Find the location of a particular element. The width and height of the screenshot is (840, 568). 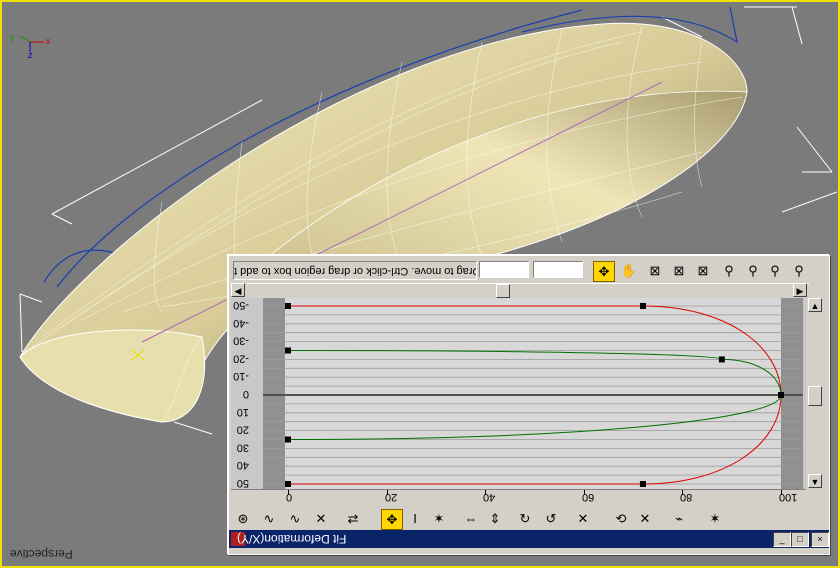

display-y-axis-icon: ∿ is located at coordinates (295, 518).